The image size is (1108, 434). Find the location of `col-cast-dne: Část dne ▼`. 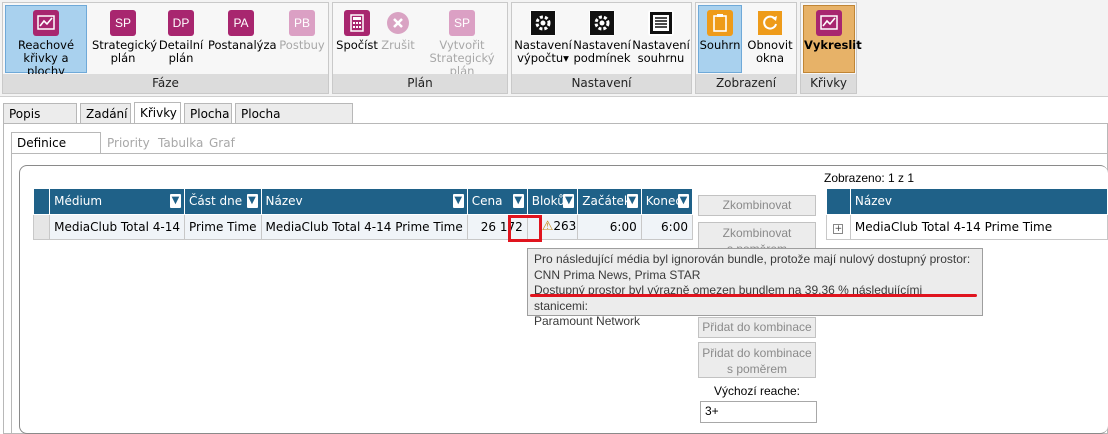

col-cast-dne: Část dne ▼ is located at coordinates (222, 202).